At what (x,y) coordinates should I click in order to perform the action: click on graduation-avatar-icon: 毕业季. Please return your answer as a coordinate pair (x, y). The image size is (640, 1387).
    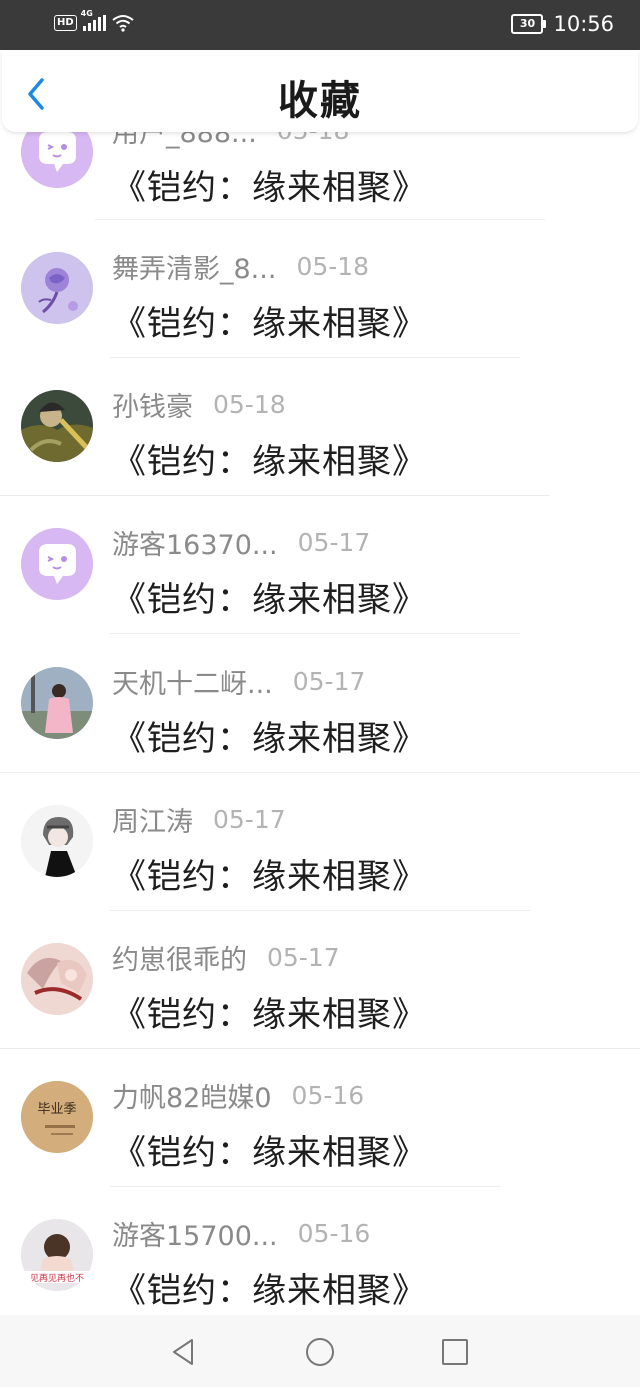
    Looking at the image, I should click on (57, 1117).